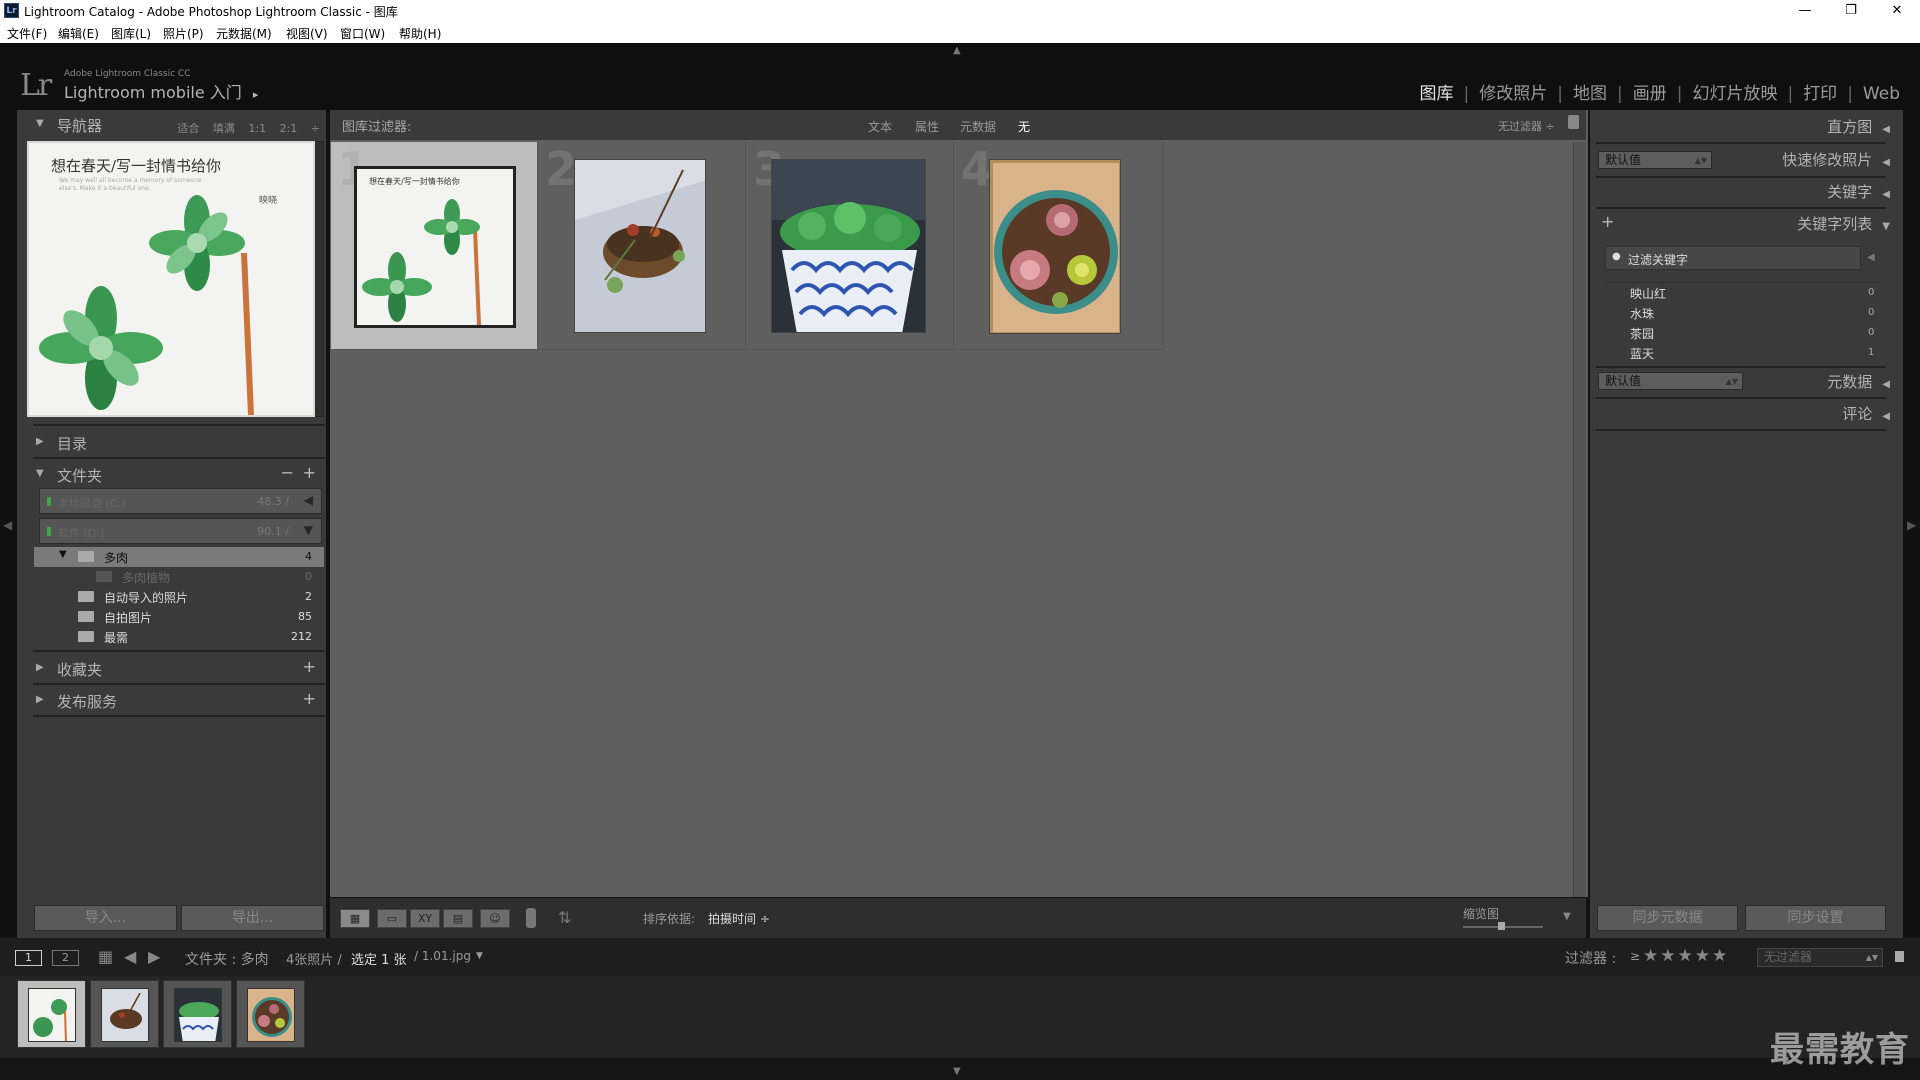 The image size is (1920, 1080). Describe the element at coordinates (1820, 94) in the screenshot. I see `module-print: 打印` at that location.